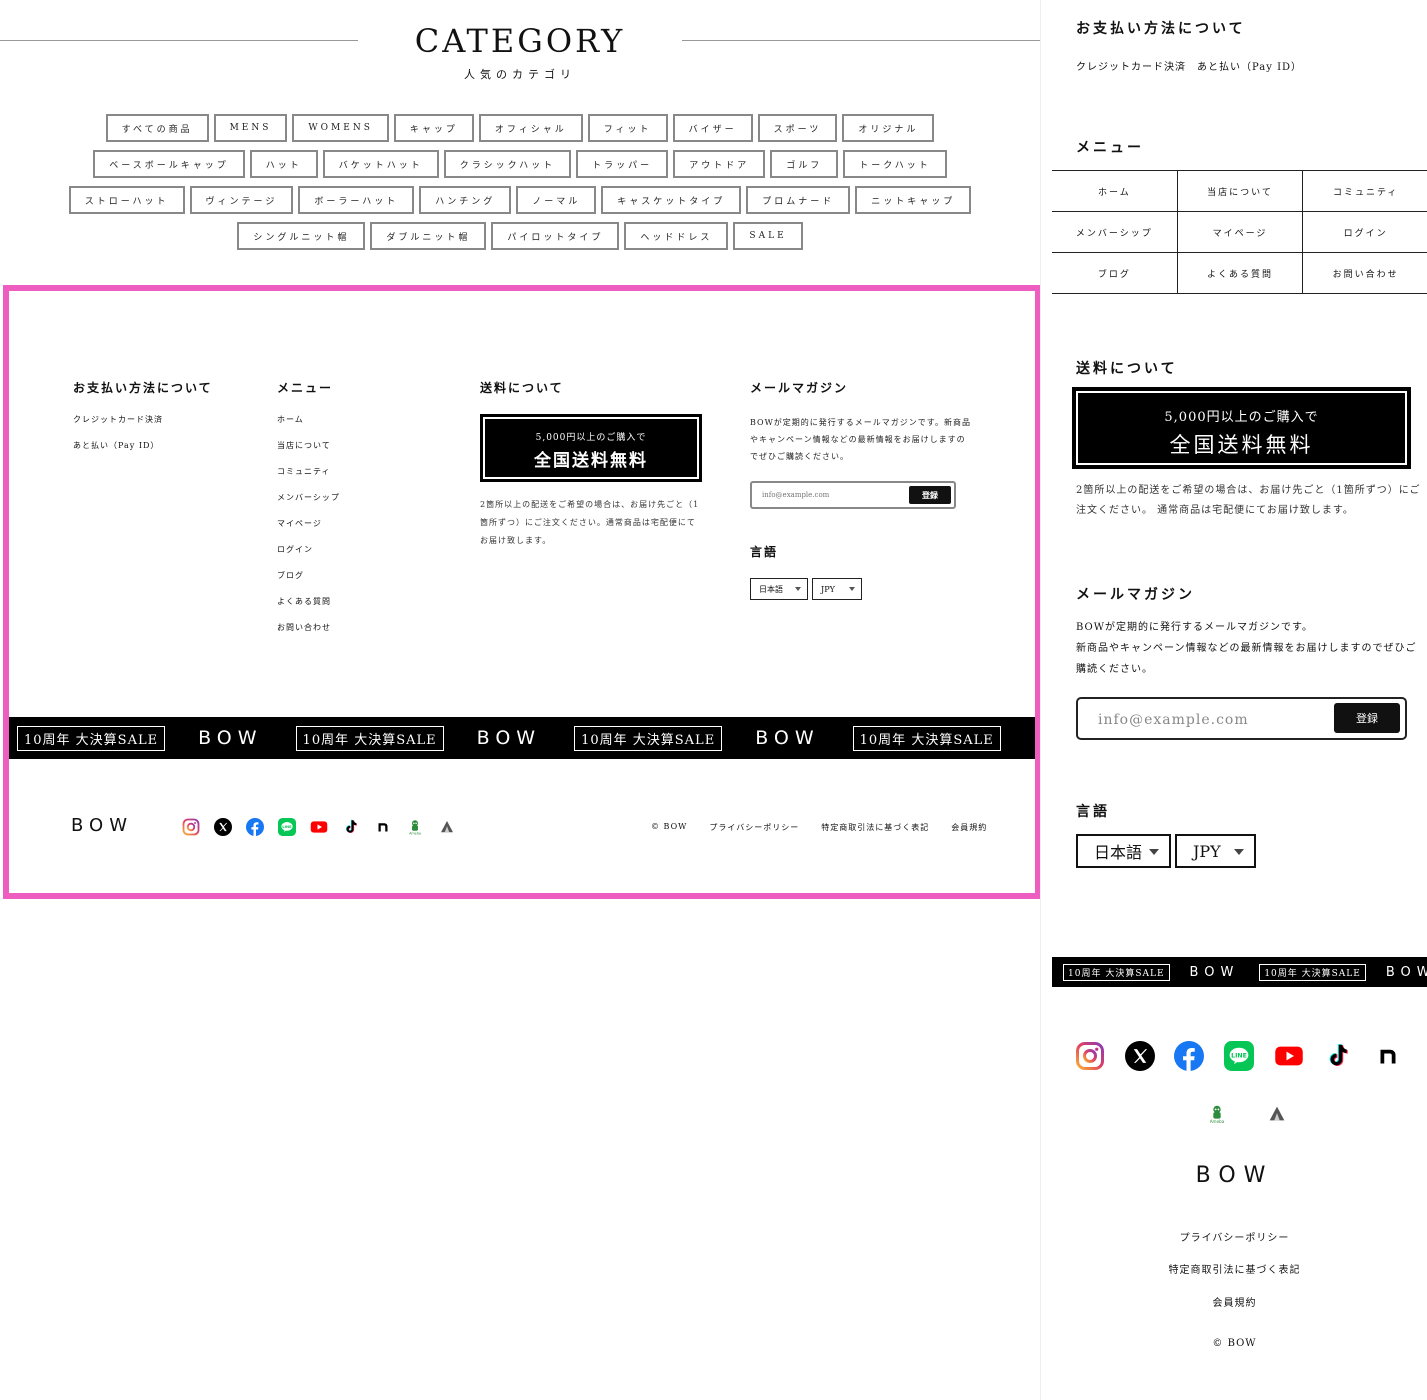 Image resolution: width=1427 pixels, height=1400 pixels. What do you see at coordinates (797, 128) in the screenshot?
I see `category-button: スポーツ` at bounding box center [797, 128].